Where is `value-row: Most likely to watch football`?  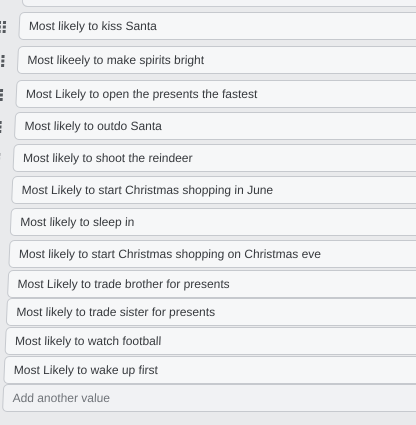
value-row: Most likely to watch football is located at coordinates (208, 342).